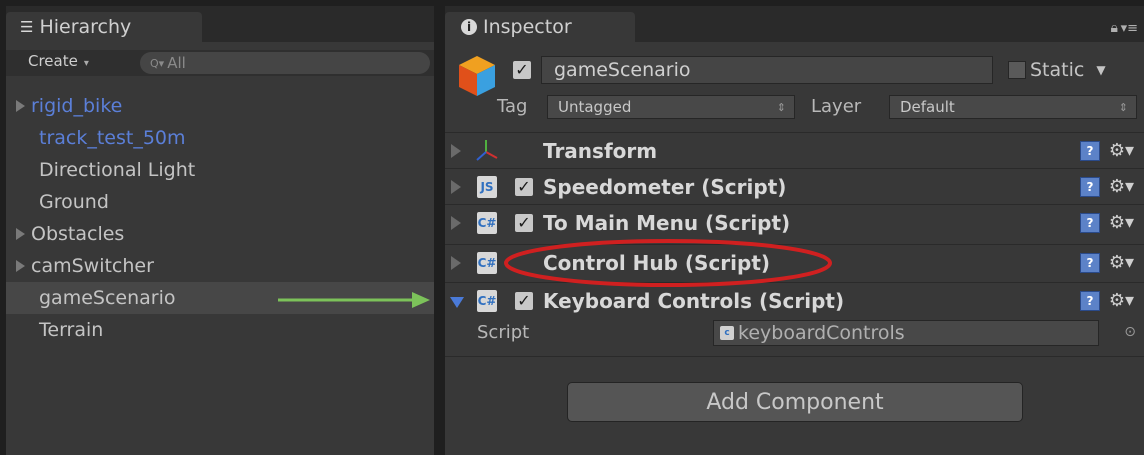  I want to click on annotation-overlay, so click(555, 273).